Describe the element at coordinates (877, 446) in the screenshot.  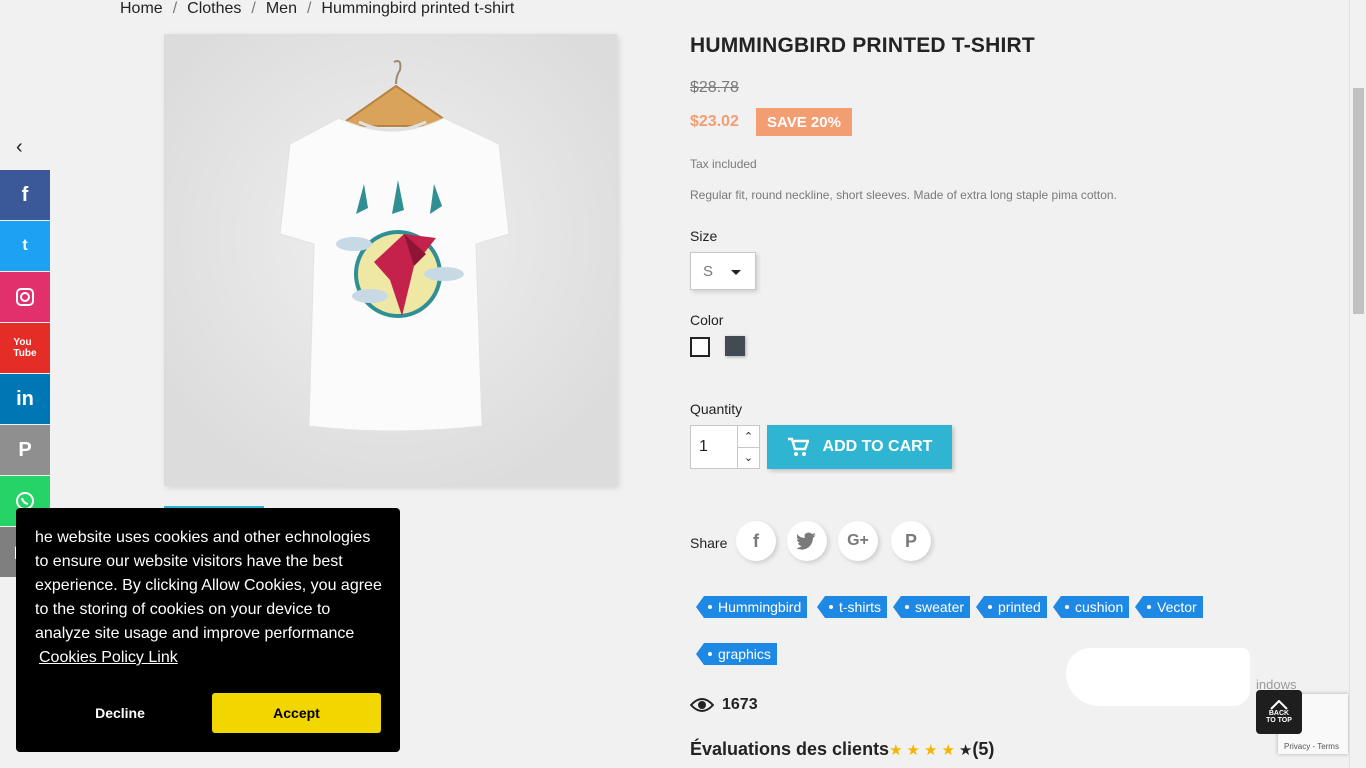
I see `add-to-cart-label: ADD TO CART` at that location.